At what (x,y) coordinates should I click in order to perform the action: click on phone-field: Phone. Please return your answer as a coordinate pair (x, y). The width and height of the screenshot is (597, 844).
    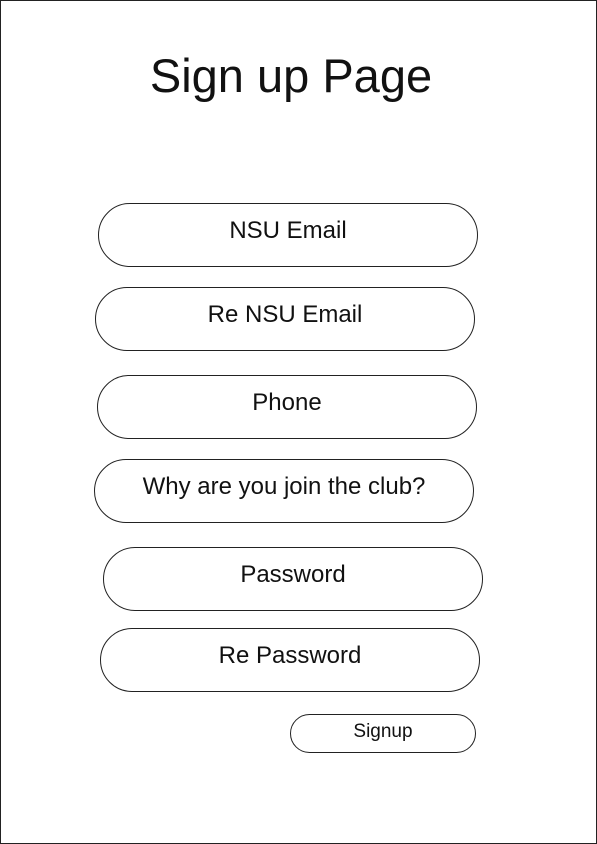
    Looking at the image, I should click on (287, 407).